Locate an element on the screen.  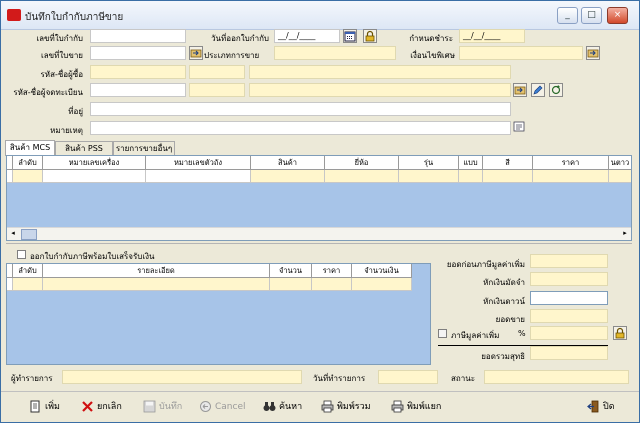
col-extra: นตาว is located at coordinates (620, 163).